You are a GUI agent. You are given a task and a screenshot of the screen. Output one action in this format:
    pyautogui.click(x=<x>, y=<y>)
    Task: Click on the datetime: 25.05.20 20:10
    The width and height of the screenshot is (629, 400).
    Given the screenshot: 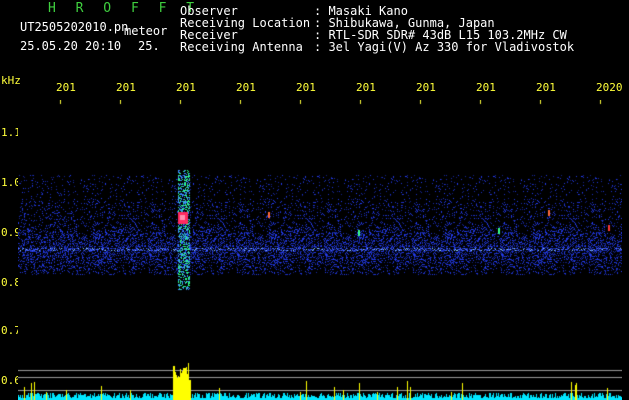 What is the action you would take?
    pyautogui.click(x=71, y=46)
    